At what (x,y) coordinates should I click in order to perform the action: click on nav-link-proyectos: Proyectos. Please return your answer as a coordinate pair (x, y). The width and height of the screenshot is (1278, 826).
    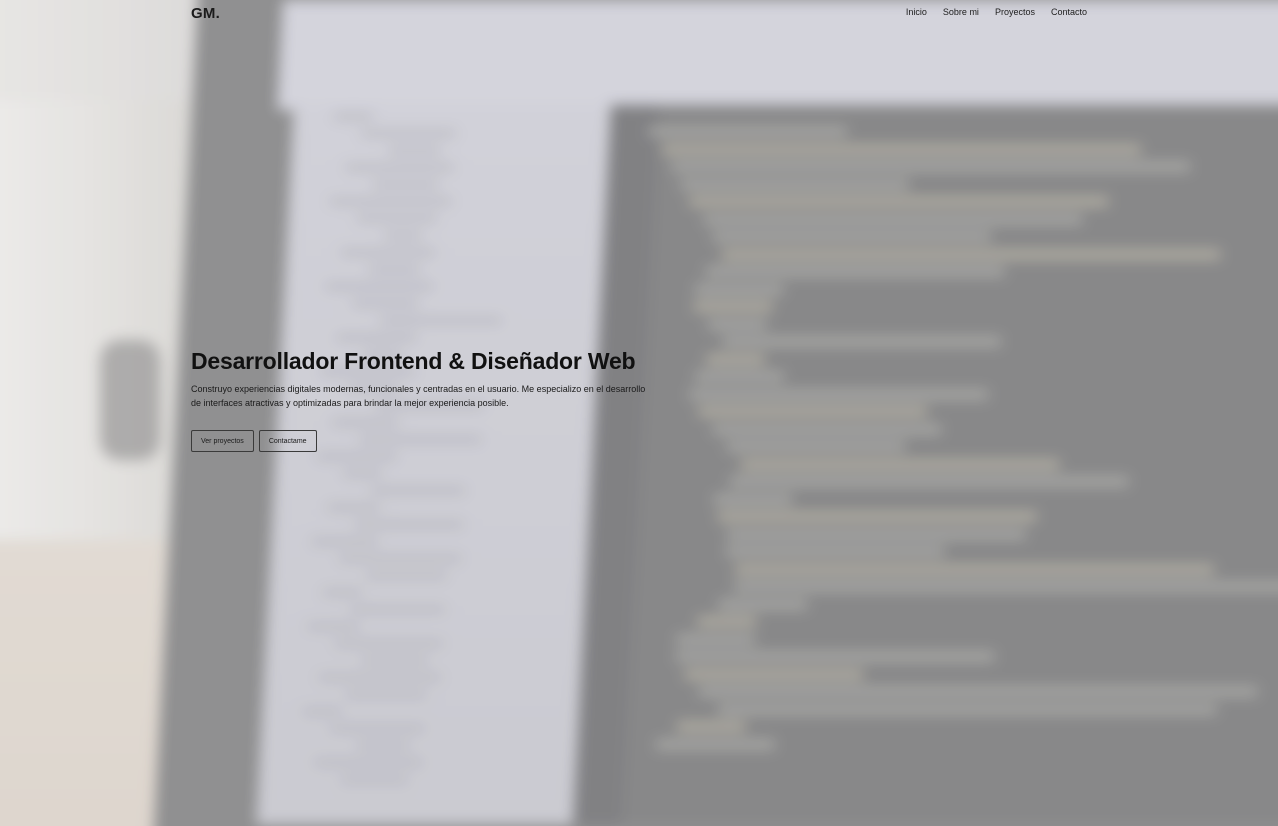
    Looking at the image, I should click on (1015, 12).